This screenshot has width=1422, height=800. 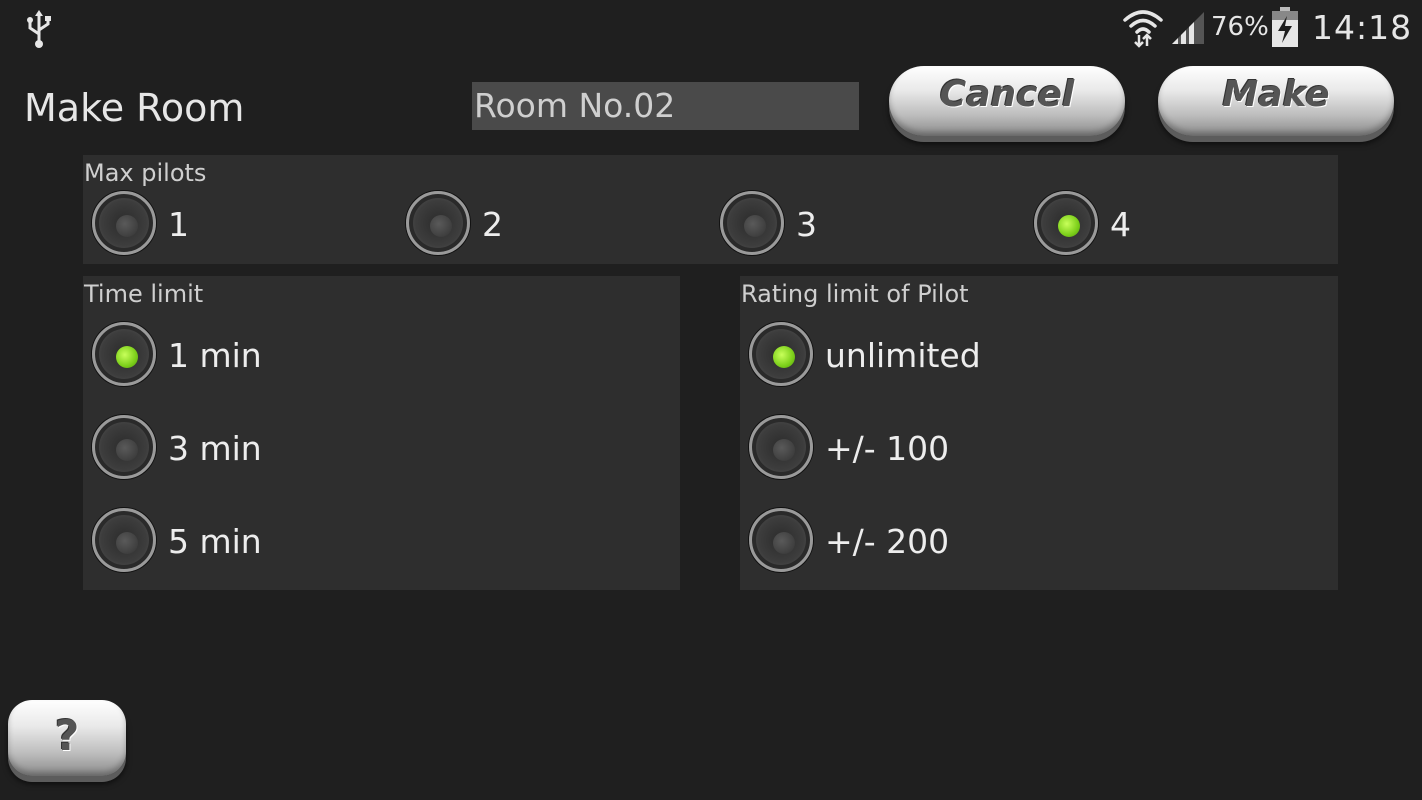 I want to click on max-pilots-group: Max pilots 1 2 3 4, so click(x=710, y=209).